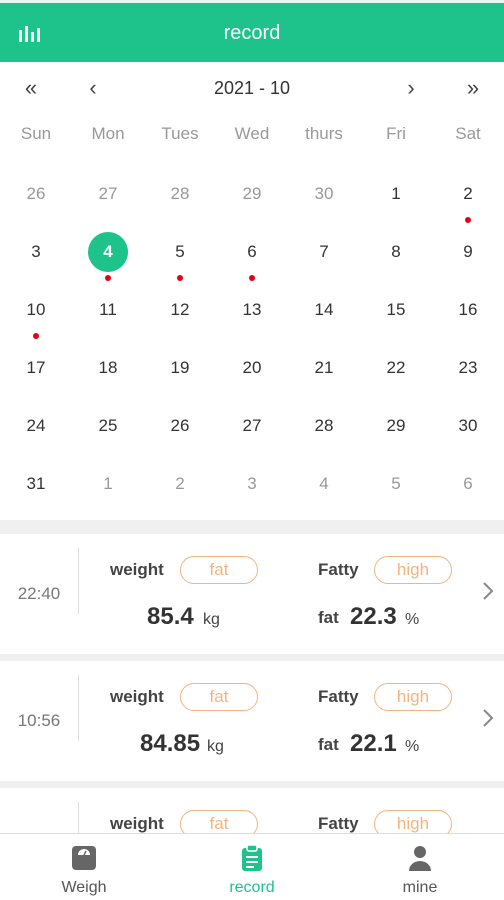 The height and width of the screenshot is (900, 504). What do you see at coordinates (413, 697) in the screenshot?
I see `fatty-tag: high` at bounding box center [413, 697].